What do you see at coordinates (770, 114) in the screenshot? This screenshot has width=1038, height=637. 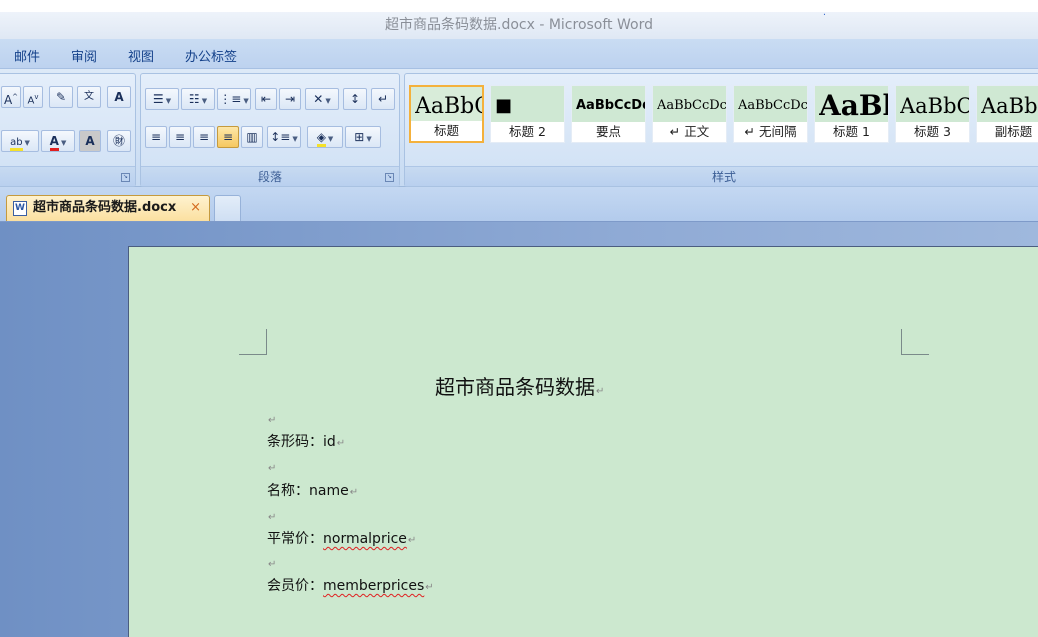 I see `style-no-spacing: AaBbCcDc ↵ 无间隔` at bounding box center [770, 114].